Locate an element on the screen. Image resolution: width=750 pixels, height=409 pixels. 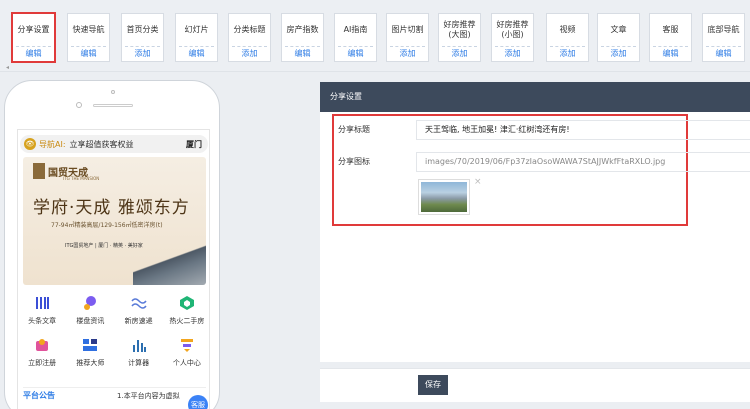
camera-icon is located at coordinates (79, 105).